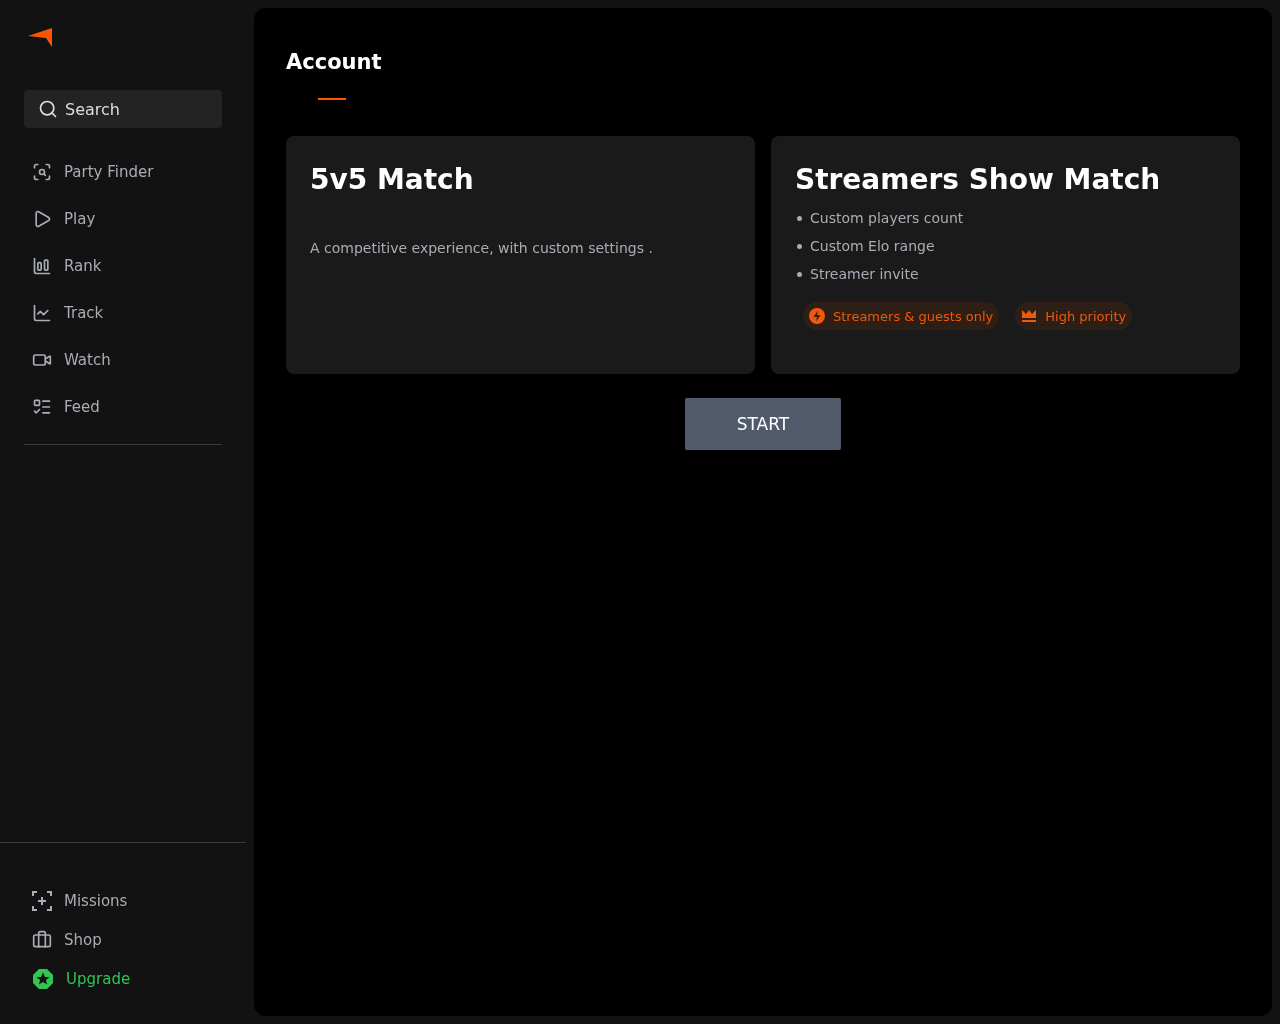  I want to click on card-description: A competitive experience, with custom settings ., so click(482, 248).